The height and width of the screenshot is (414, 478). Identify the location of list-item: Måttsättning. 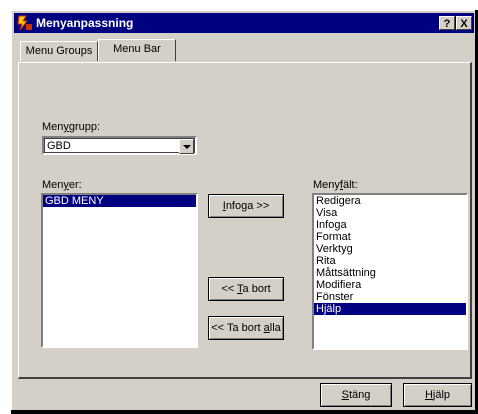
(390, 273).